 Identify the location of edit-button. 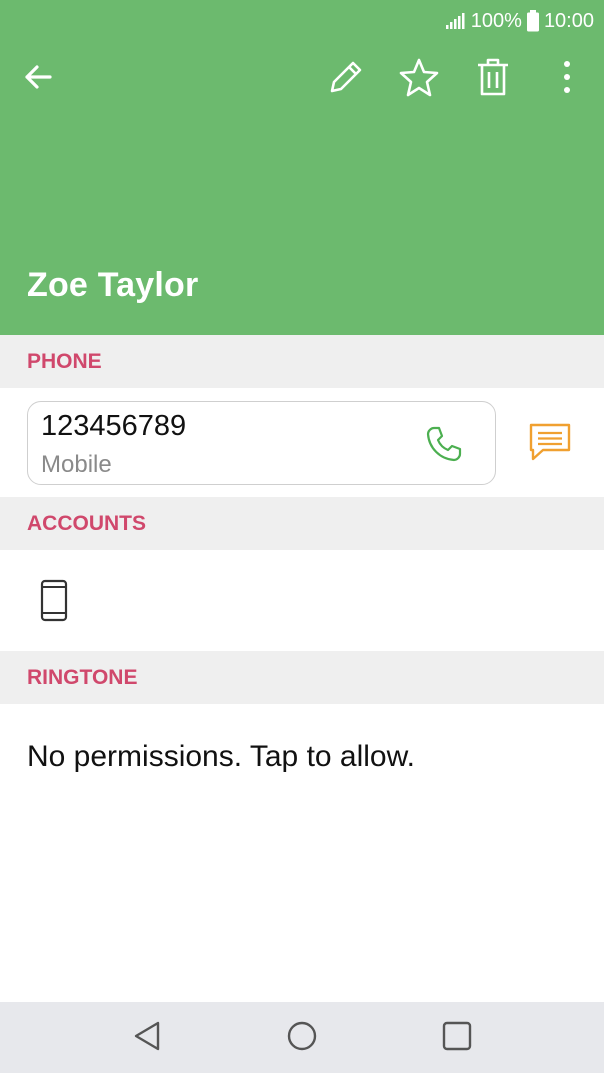
(345, 79).